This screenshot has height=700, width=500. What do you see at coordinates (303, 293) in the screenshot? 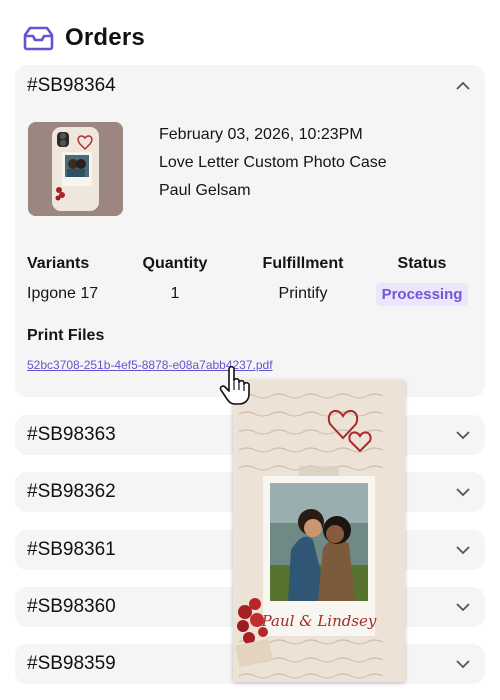
I see `fulfillment-value: Printify` at bounding box center [303, 293].